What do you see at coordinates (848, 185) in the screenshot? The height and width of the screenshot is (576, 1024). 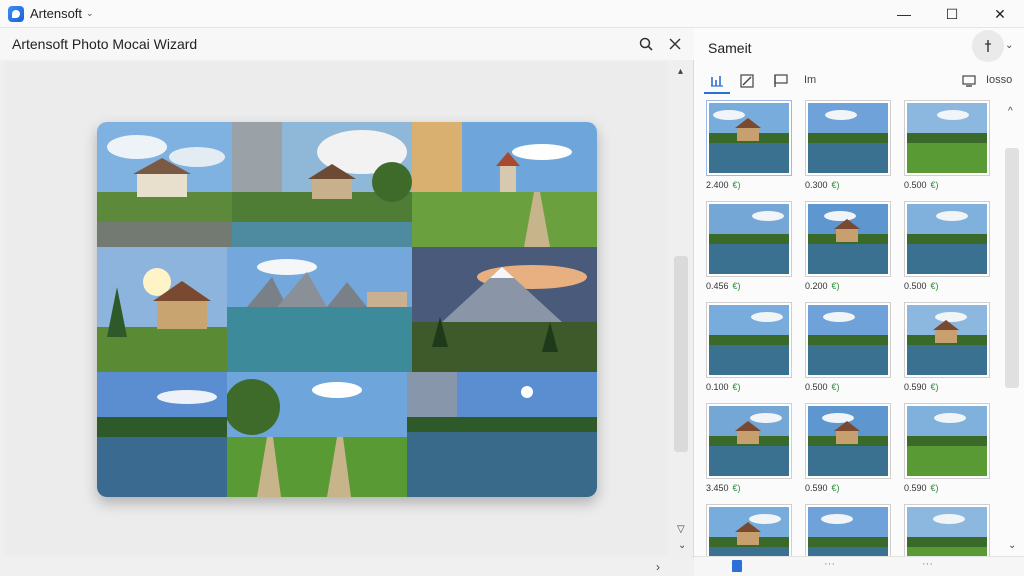 I see `thumbnail-info: 0.300 €)` at bounding box center [848, 185].